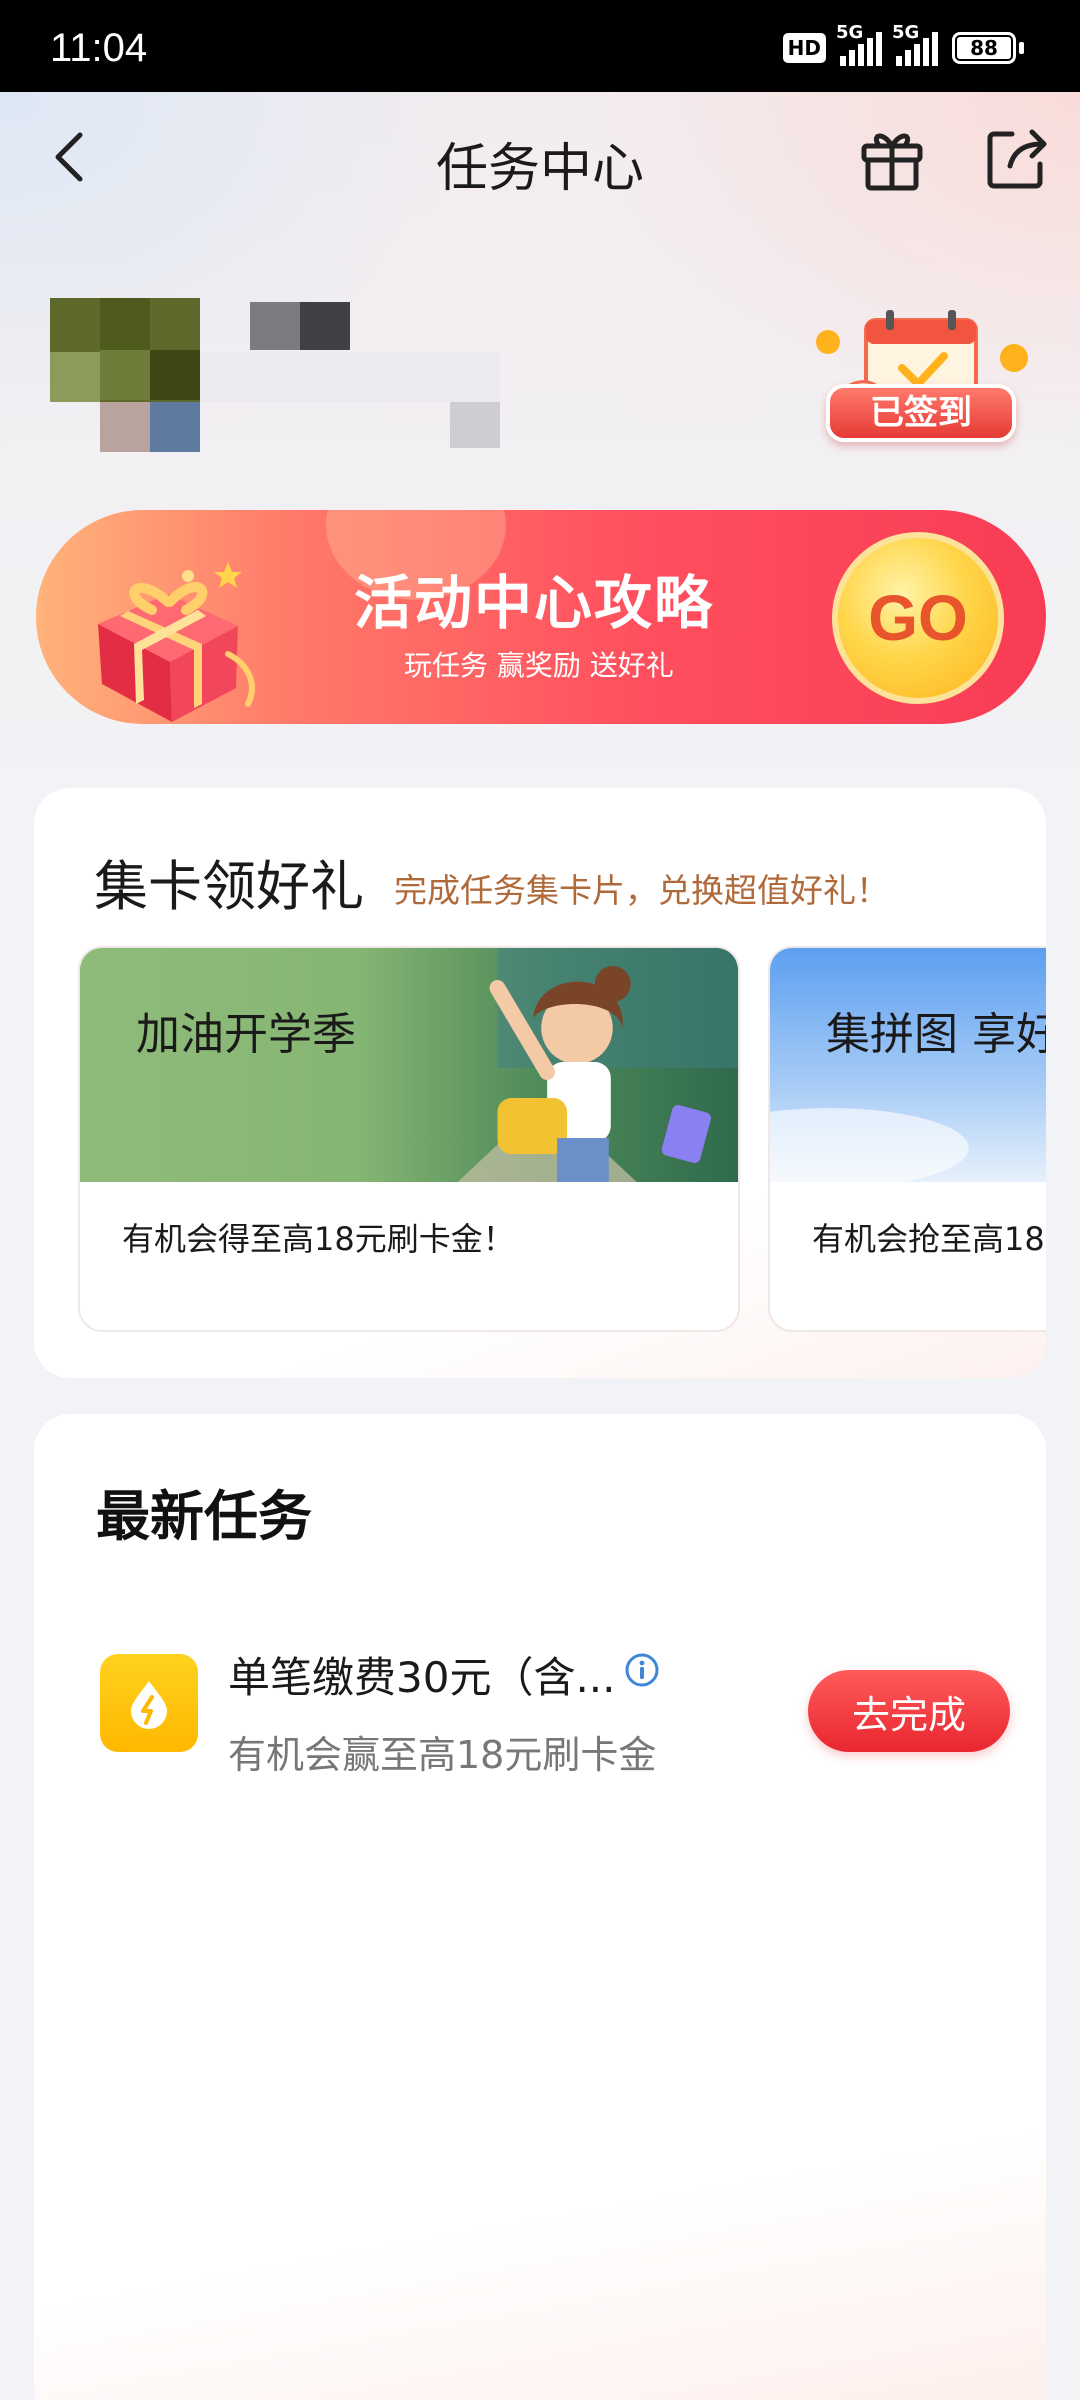 The image size is (1080, 2400). Describe the element at coordinates (99, 48) in the screenshot. I see `status-time: 11:04` at that location.